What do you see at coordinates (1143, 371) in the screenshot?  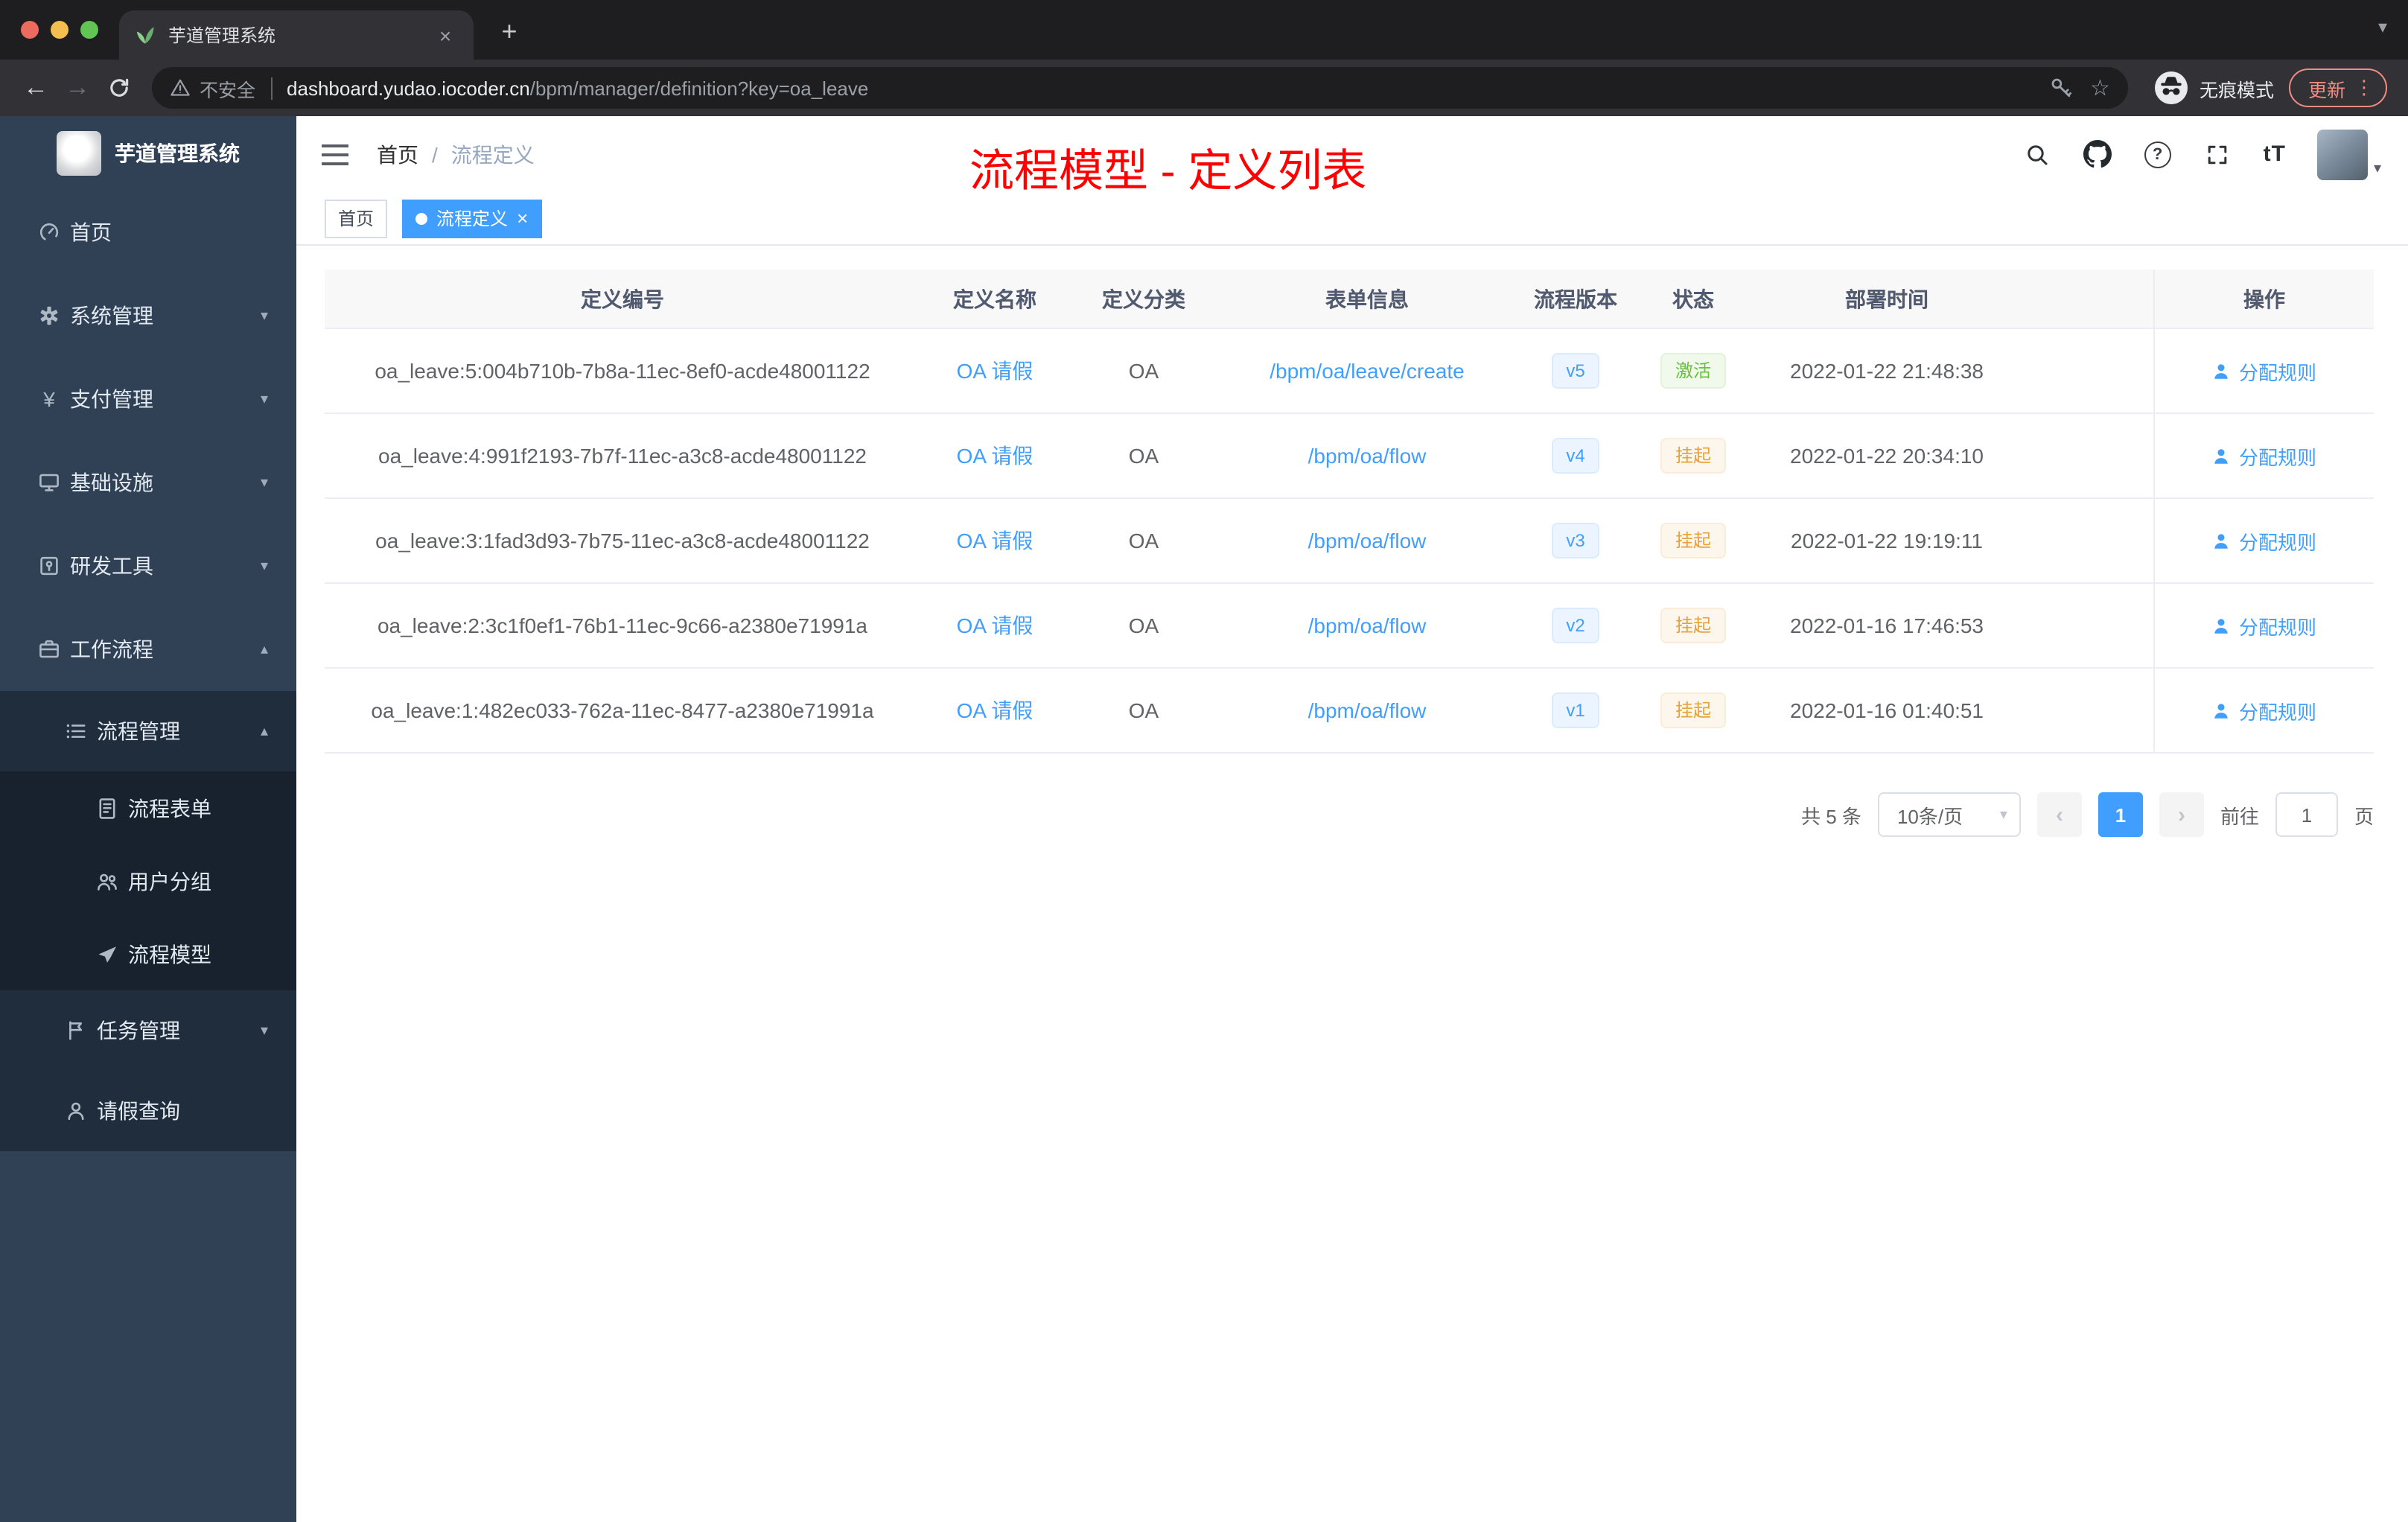 I see `cell-category: OA` at bounding box center [1143, 371].